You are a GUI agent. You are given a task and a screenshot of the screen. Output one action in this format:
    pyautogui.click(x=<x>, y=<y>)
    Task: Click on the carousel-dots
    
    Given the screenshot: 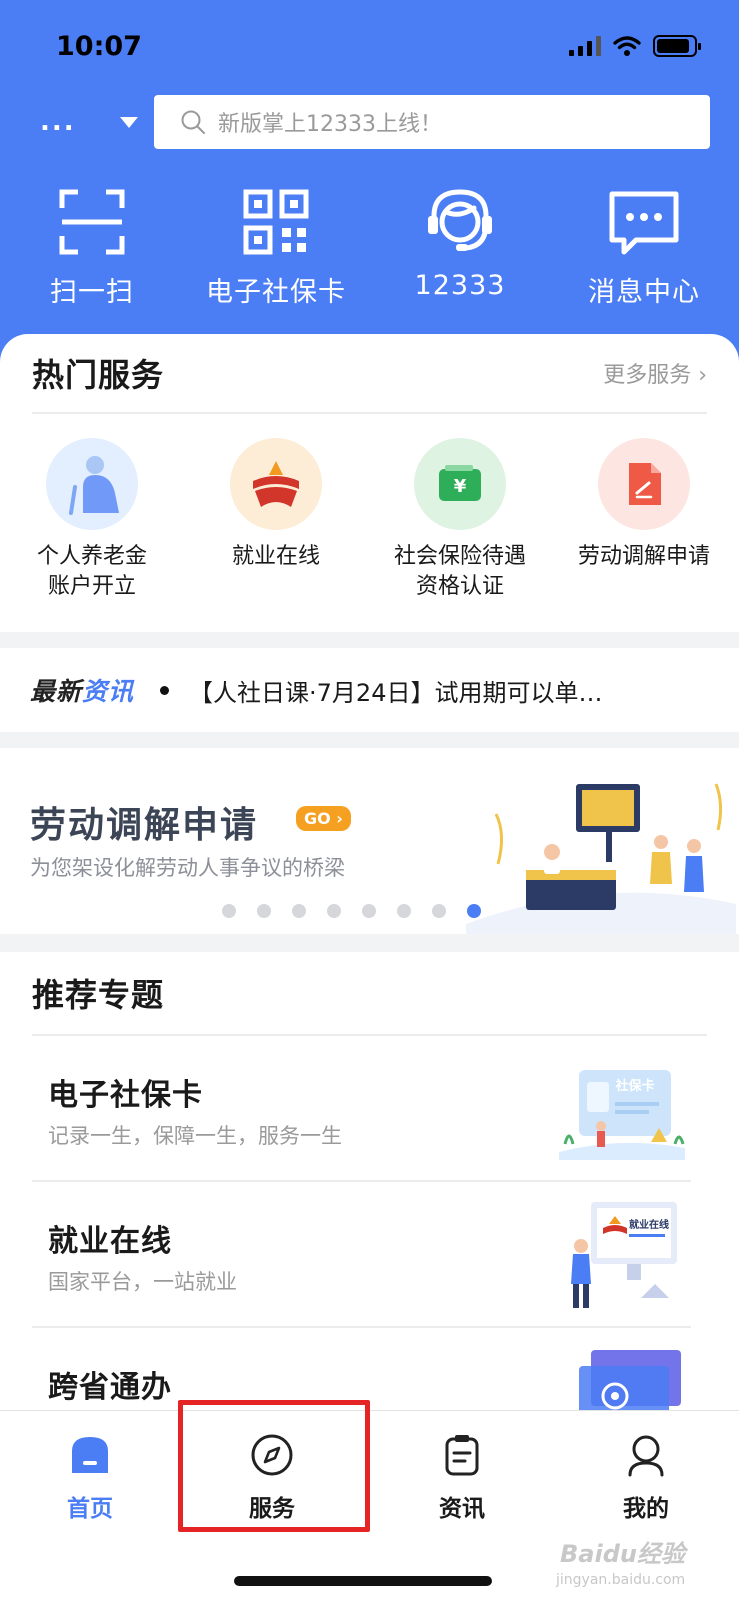 What is the action you would take?
    pyautogui.click(x=351, y=911)
    